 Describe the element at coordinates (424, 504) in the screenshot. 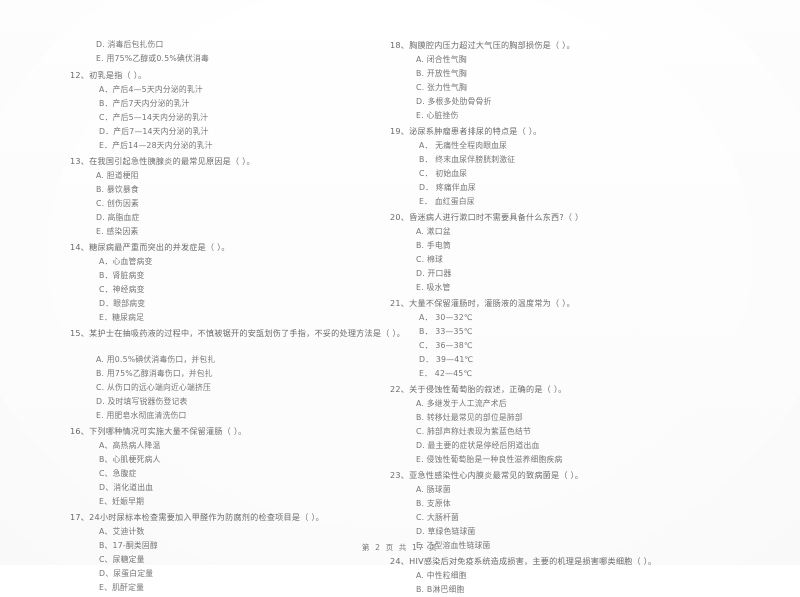

I see `option-b: B. 支原体` at that location.